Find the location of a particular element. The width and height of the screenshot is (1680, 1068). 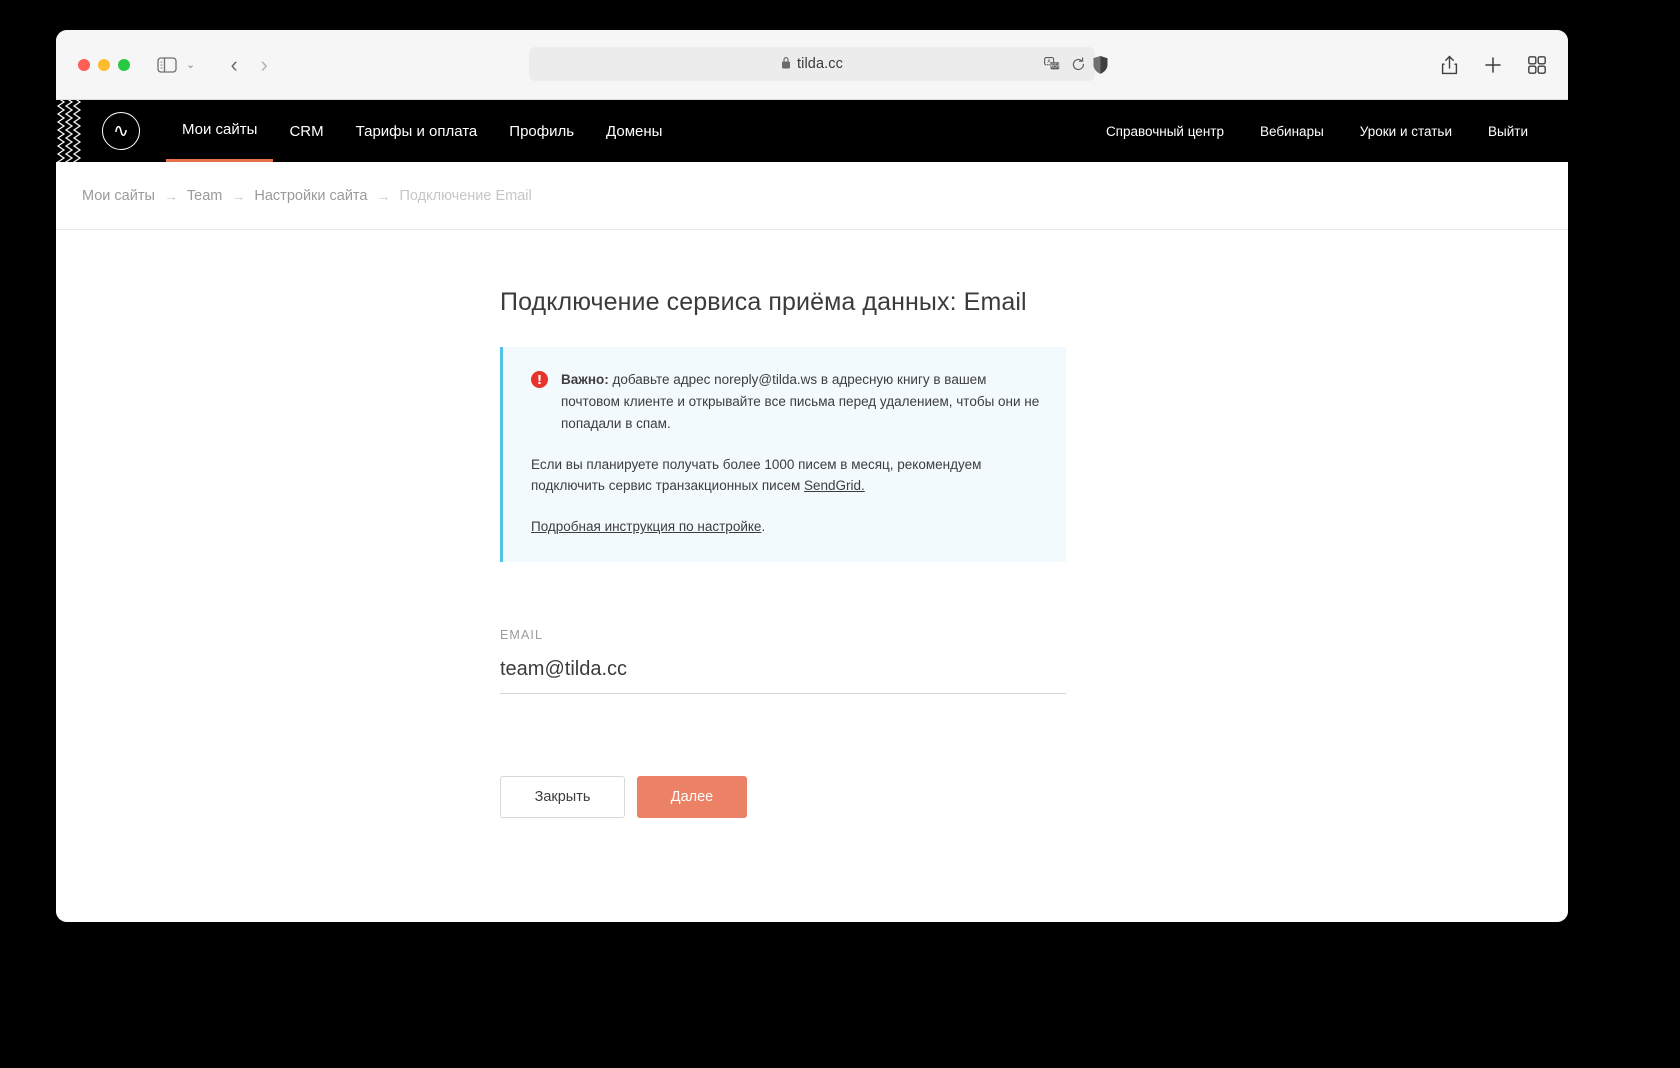

nav-item-lessons: Уроки и статьи is located at coordinates (1406, 131).